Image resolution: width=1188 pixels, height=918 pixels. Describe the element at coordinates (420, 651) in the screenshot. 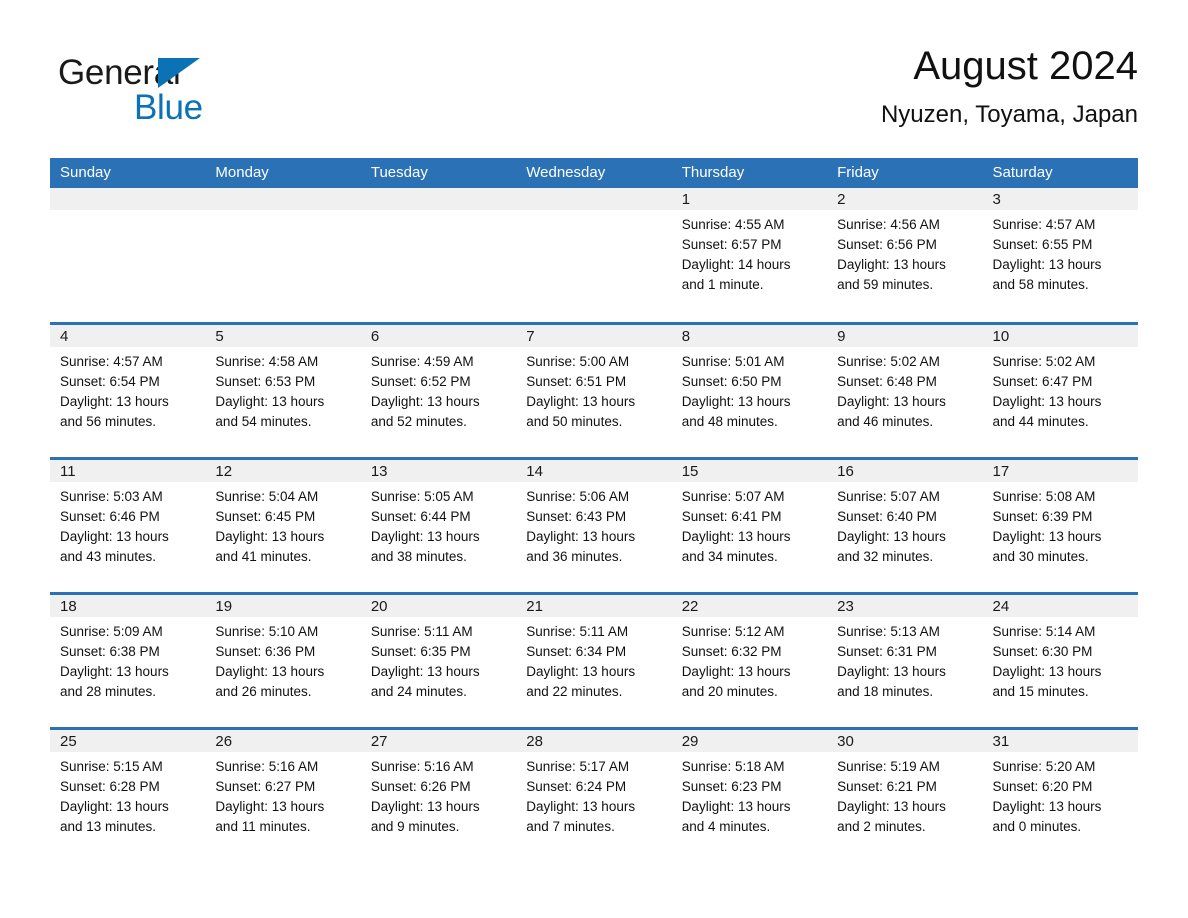

I see `sunset-line: Sunset: 6:35 PM` at that location.